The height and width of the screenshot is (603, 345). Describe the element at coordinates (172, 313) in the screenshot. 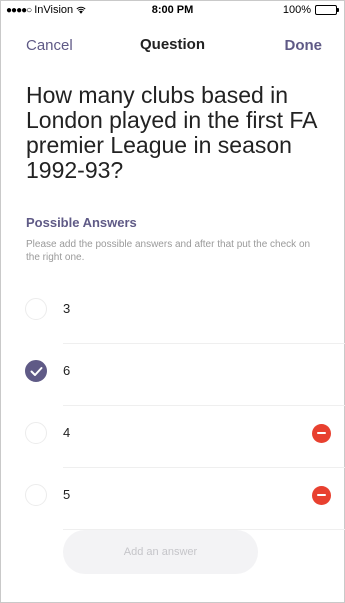

I see `answer-row: 3` at that location.